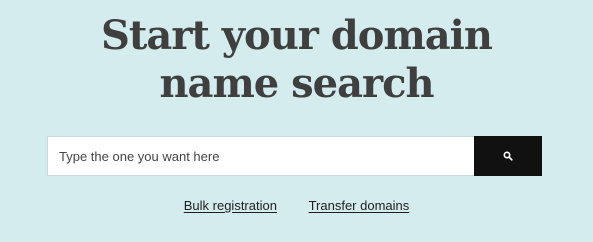 The width and height of the screenshot is (593, 242). What do you see at coordinates (296, 83) in the screenshot?
I see `headline-line-2: name search` at bounding box center [296, 83].